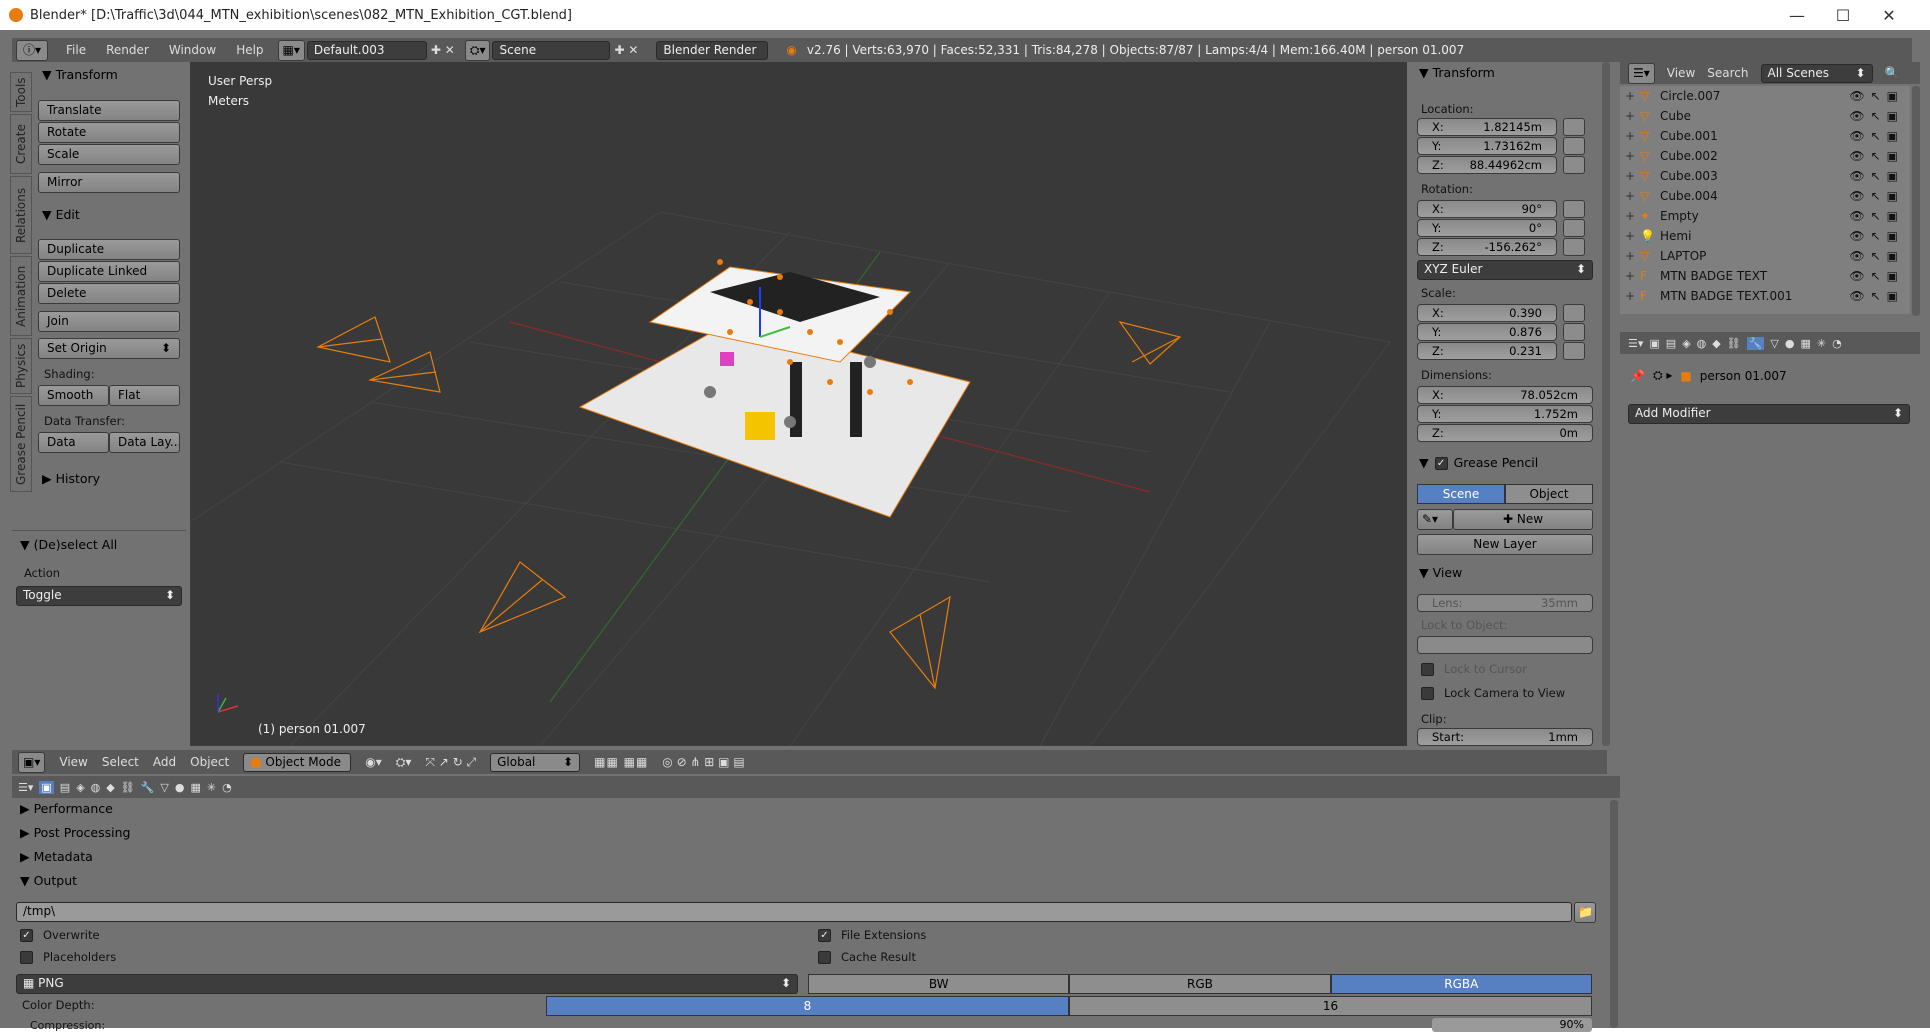 The image size is (1930, 1032). Describe the element at coordinates (1765, 96) in the screenshot. I see `outliner-item: + ▽ Circle.007 👁↖▣` at that location.